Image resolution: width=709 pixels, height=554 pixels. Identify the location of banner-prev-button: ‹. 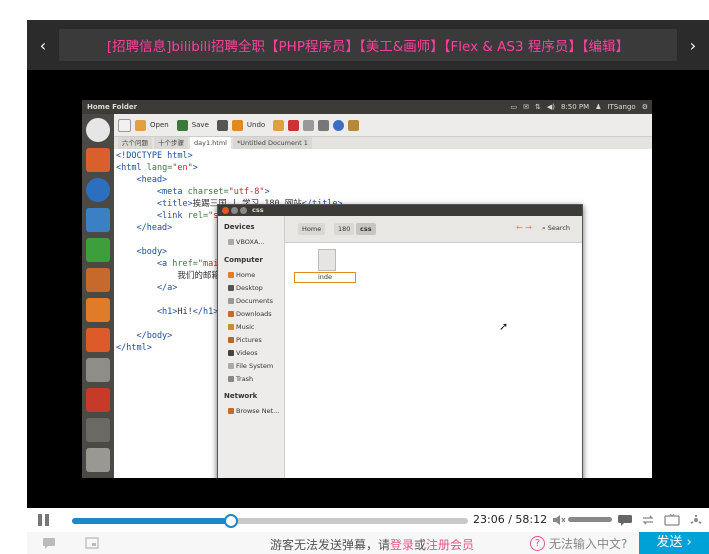
(43, 45).